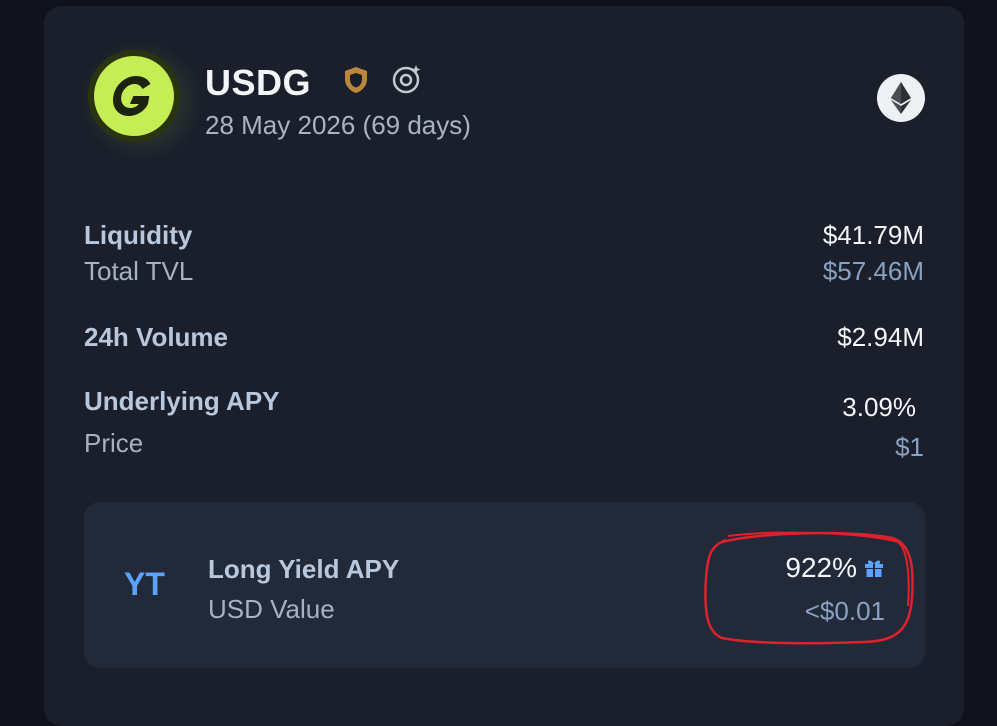 The image size is (997, 726). I want to click on usd-value-label: USD Value, so click(271, 609).